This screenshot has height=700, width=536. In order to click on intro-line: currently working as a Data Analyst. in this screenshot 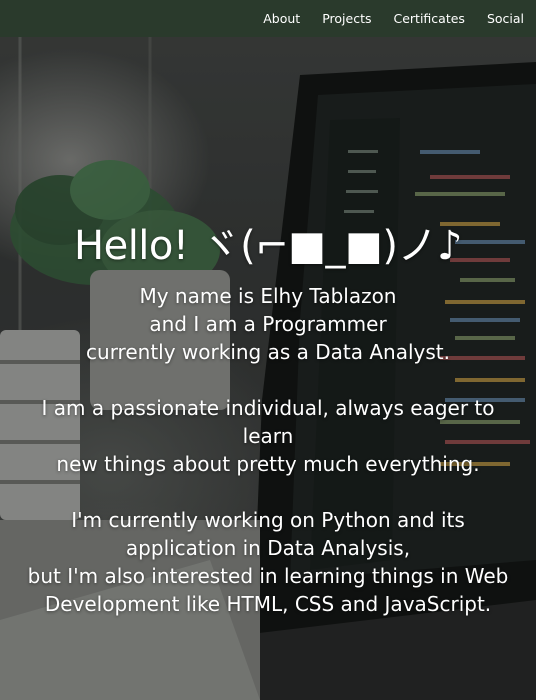, I will do `click(268, 352)`.